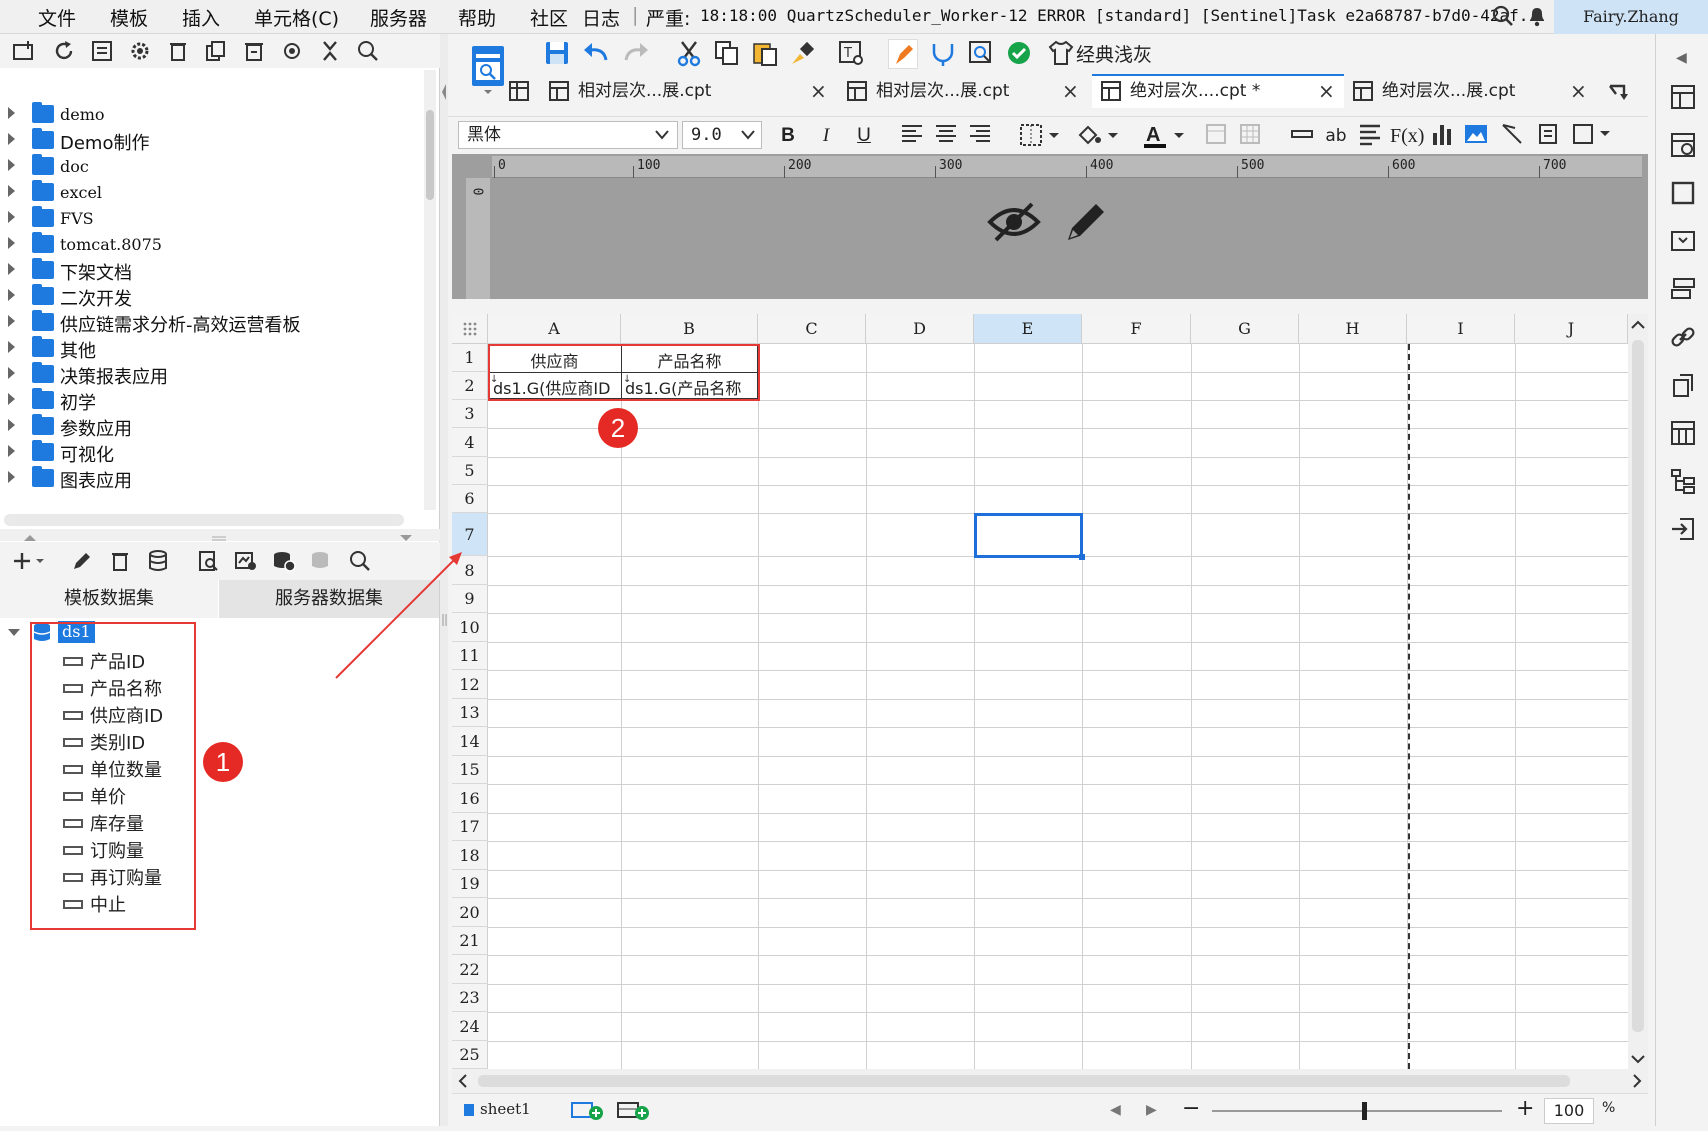 This screenshot has width=1708, height=1131. What do you see at coordinates (1050, 226) in the screenshot?
I see `report-canvas: 0 100 200 300 400 500 600 700 0` at bounding box center [1050, 226].